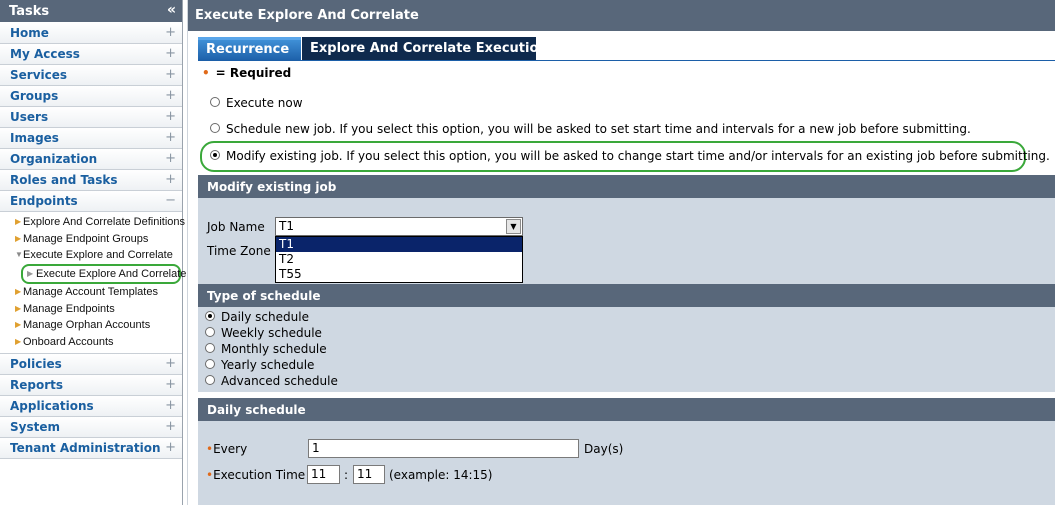  What do you see at coordinates (170, 200) in the screenshot?
I see `collapse-icon: −` at bounding box center [170, 200].